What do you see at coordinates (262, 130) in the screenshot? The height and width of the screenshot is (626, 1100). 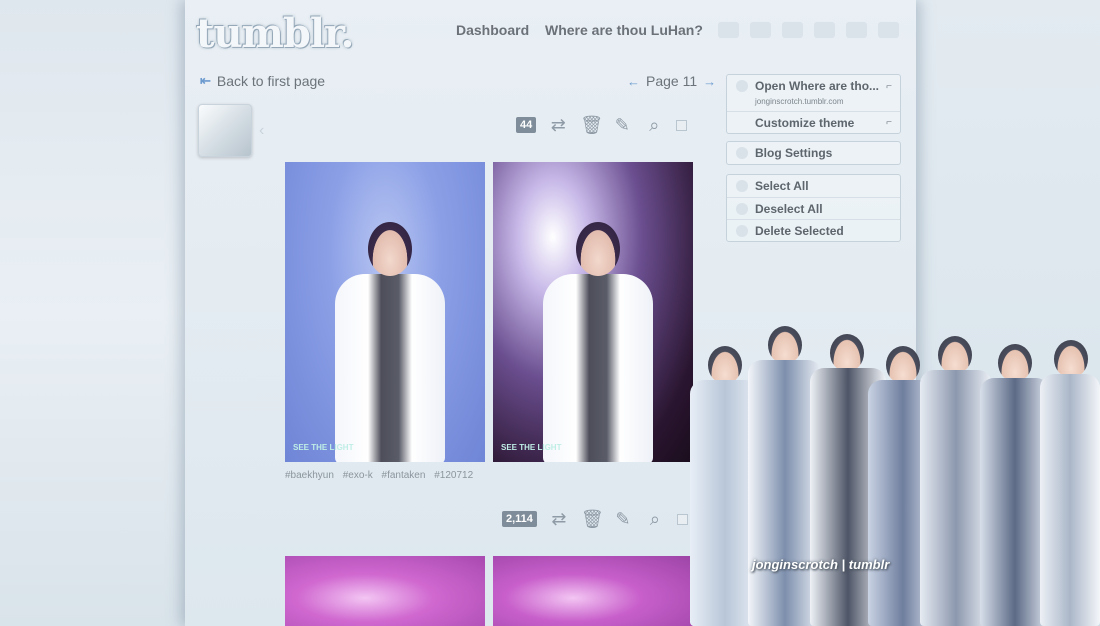 I see `chevron-left-icon: ‹` at bounding box center [262, 130].